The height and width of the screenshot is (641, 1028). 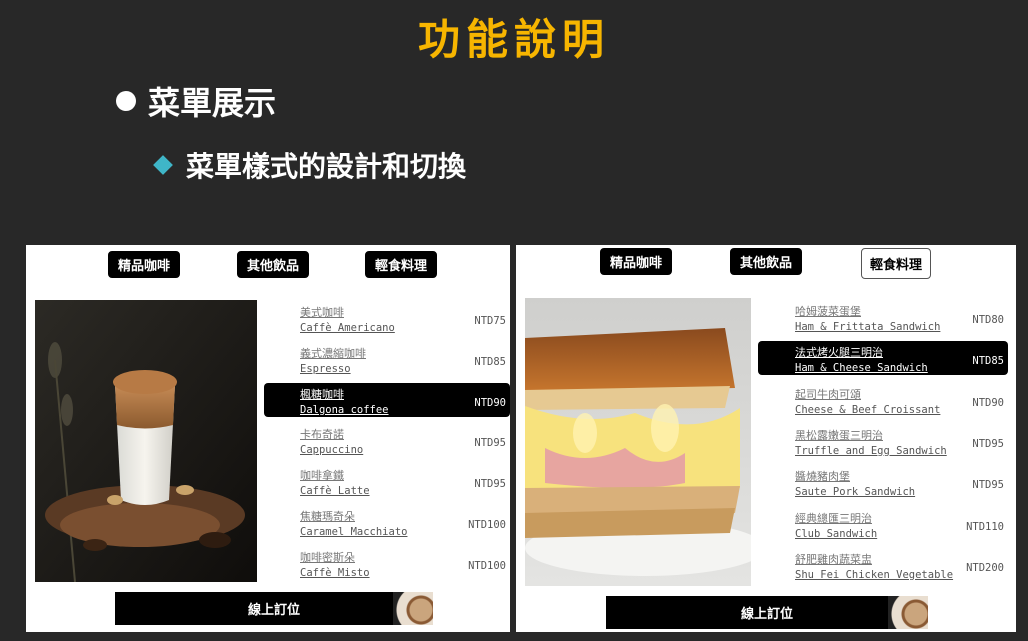 What do you see at coordinates (513, 39) in the screenshot?
I see `slide-title: 功能說明` at bounding box center [513, 39].